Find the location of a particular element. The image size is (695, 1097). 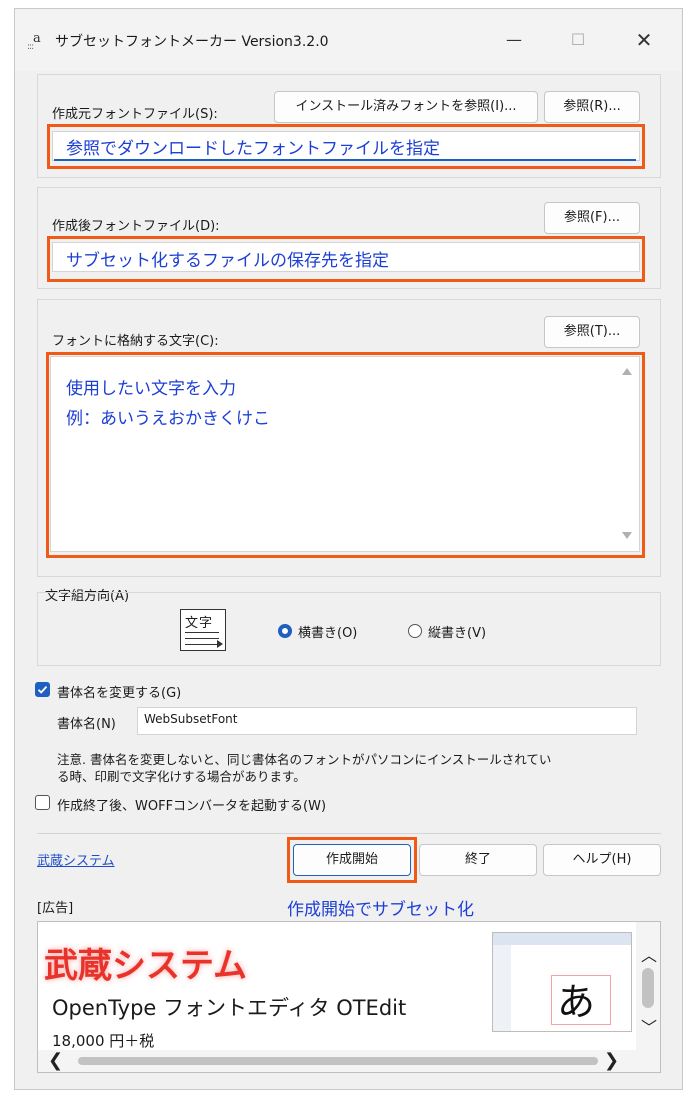

horizontal-radio-label: 横書き(O) is located at coordinates (327, 631).